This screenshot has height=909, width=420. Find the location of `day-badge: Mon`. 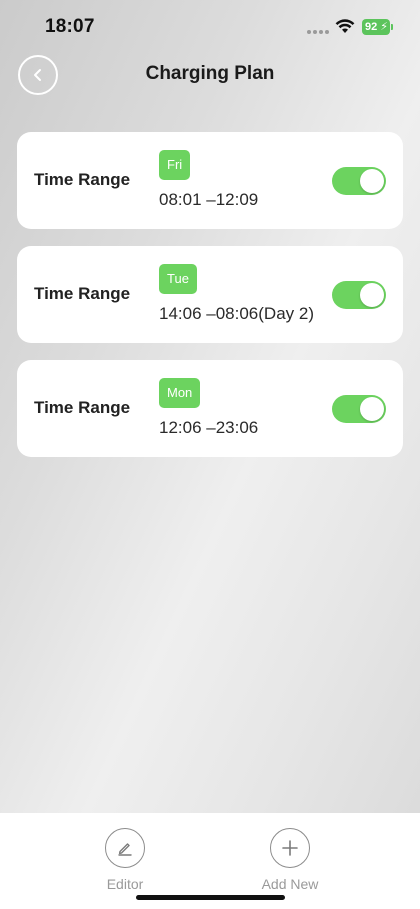

day-badge: Mon is located at coordinates (180, 393).